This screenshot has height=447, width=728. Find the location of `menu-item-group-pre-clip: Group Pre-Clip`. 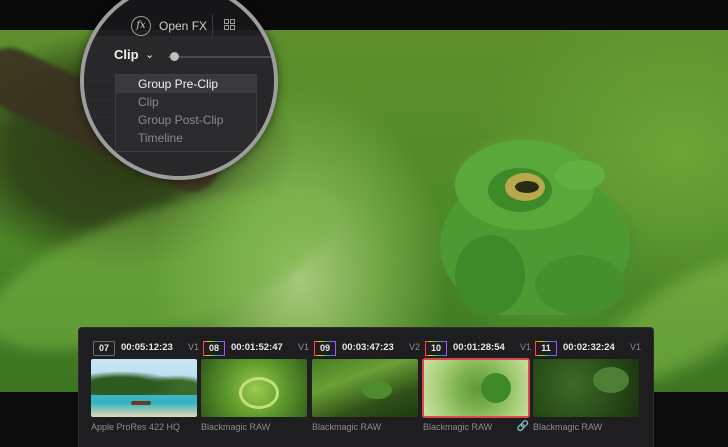

menu-item-group-pre-clip: Group Pre-Clip is located at coordinates (186, 84).